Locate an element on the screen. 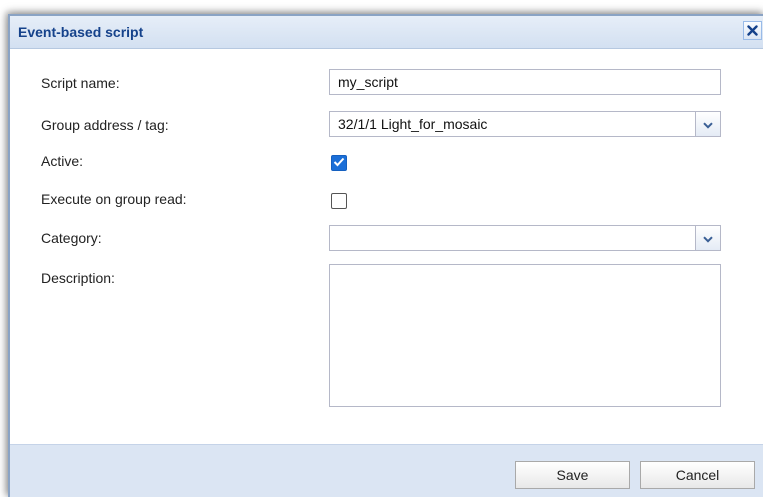  group-address-dropdown-button is located at coordinates (708, 124).